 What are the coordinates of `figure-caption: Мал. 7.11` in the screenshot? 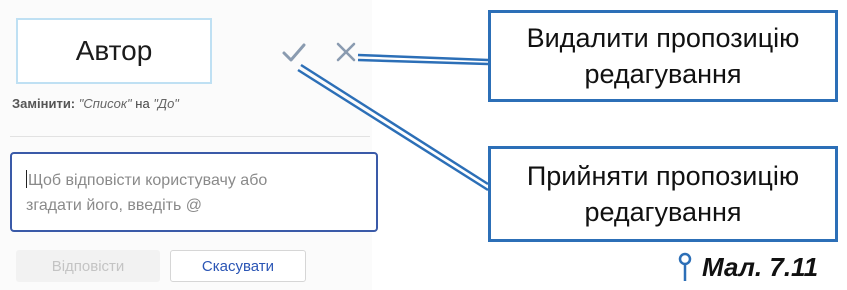 It's located at (747, 267).